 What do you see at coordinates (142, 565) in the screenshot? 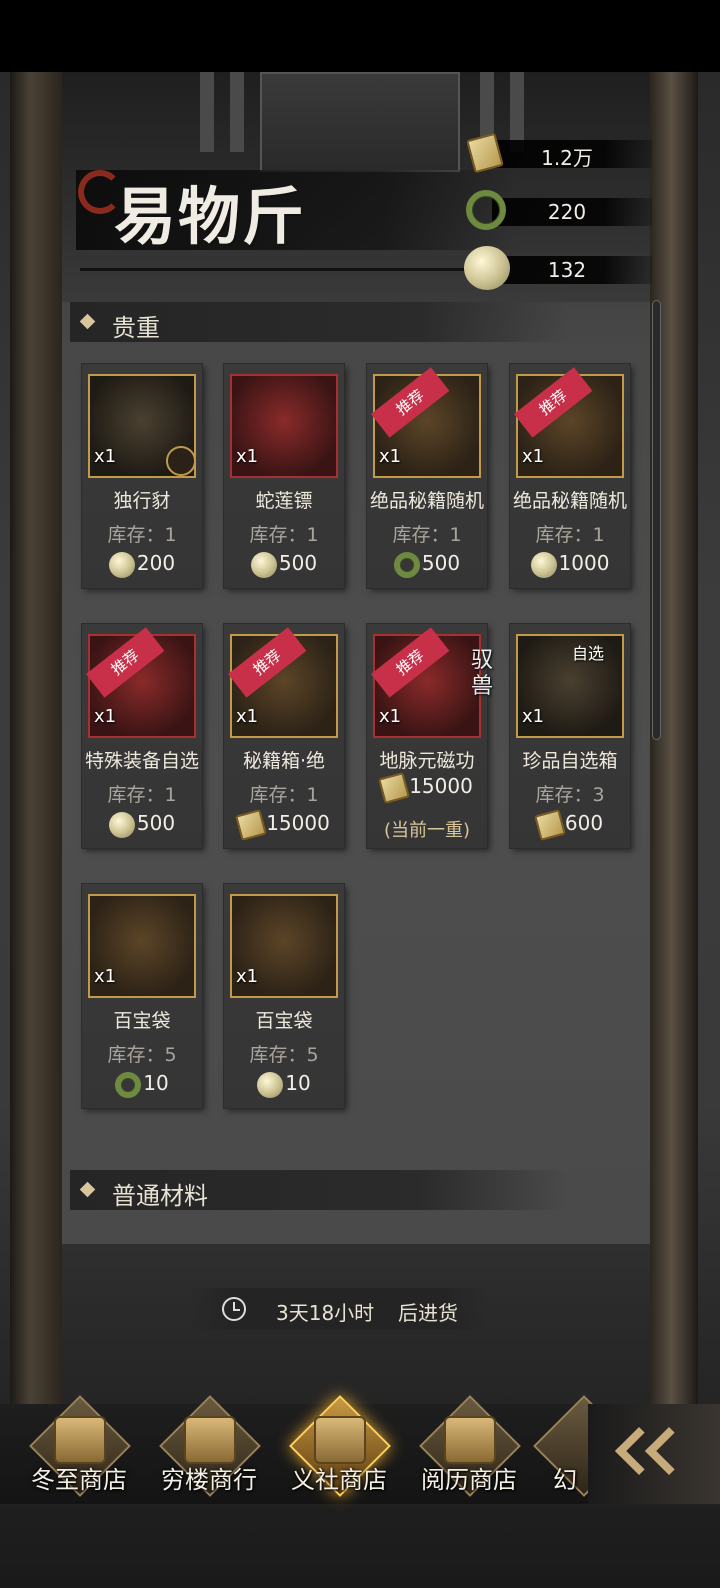
I see `item-price: 200` at bounding box center [142, 565].